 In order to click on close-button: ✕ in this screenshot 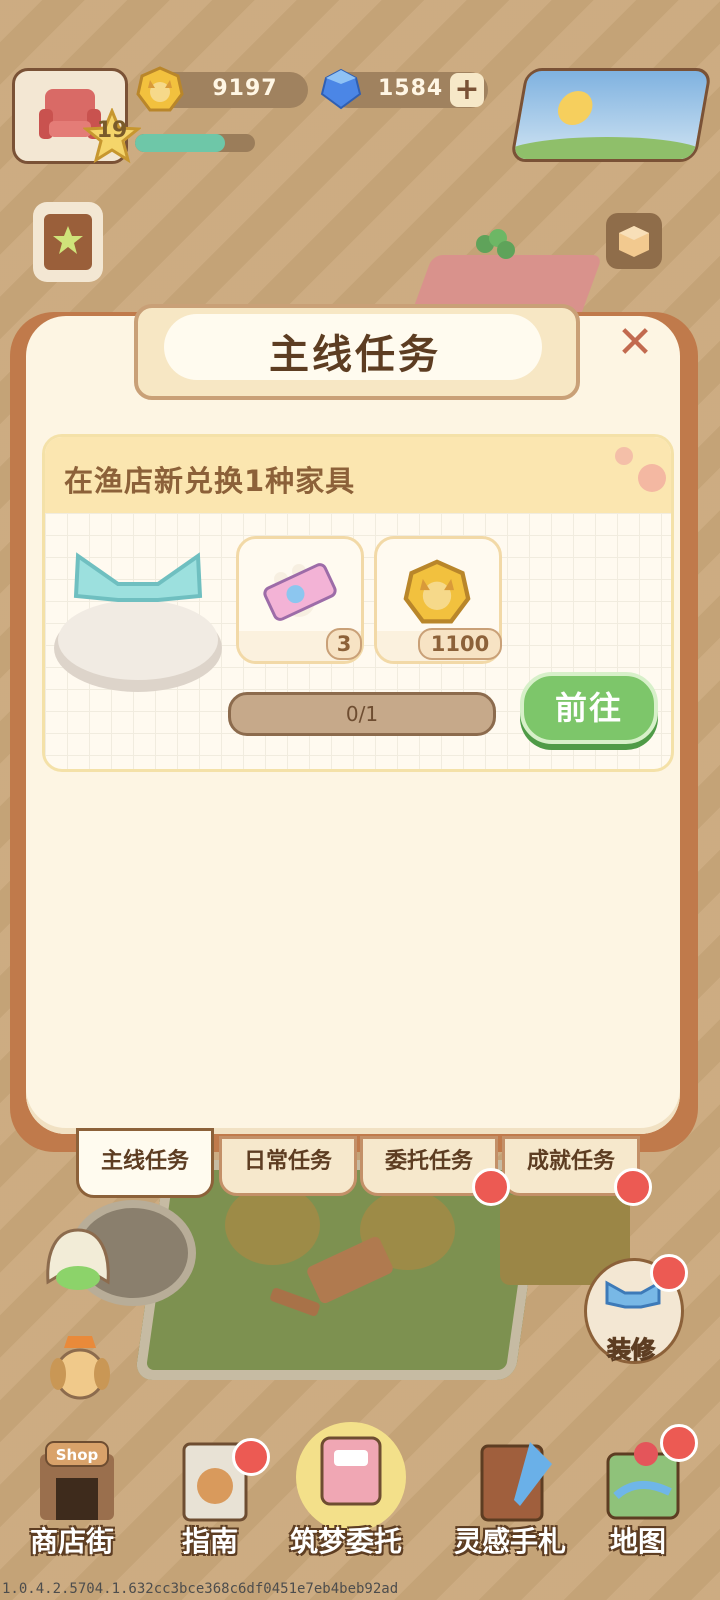, I will do `click(635, 343)`.